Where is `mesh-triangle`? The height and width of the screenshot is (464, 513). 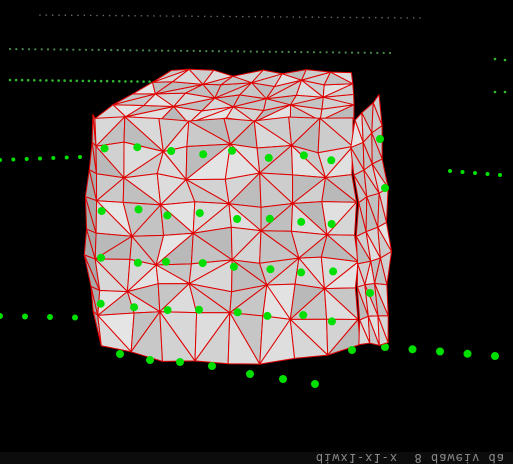 mesh-triangle is located at coordinates (144, 88).